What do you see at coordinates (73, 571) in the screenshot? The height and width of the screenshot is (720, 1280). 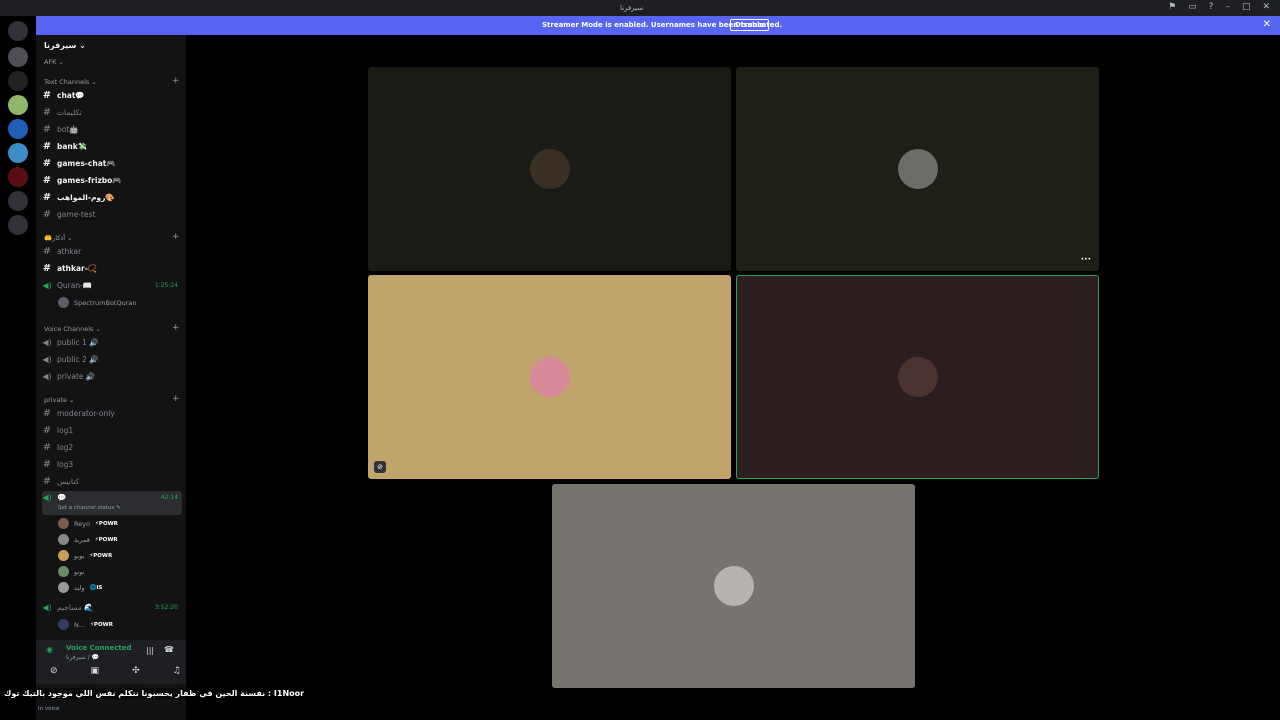 I see `voice-user: نونو` at bounding box center [73, 571].